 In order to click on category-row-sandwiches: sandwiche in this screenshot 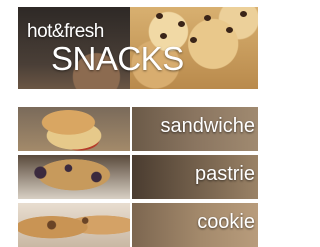, I will do `click(138, 129)`.